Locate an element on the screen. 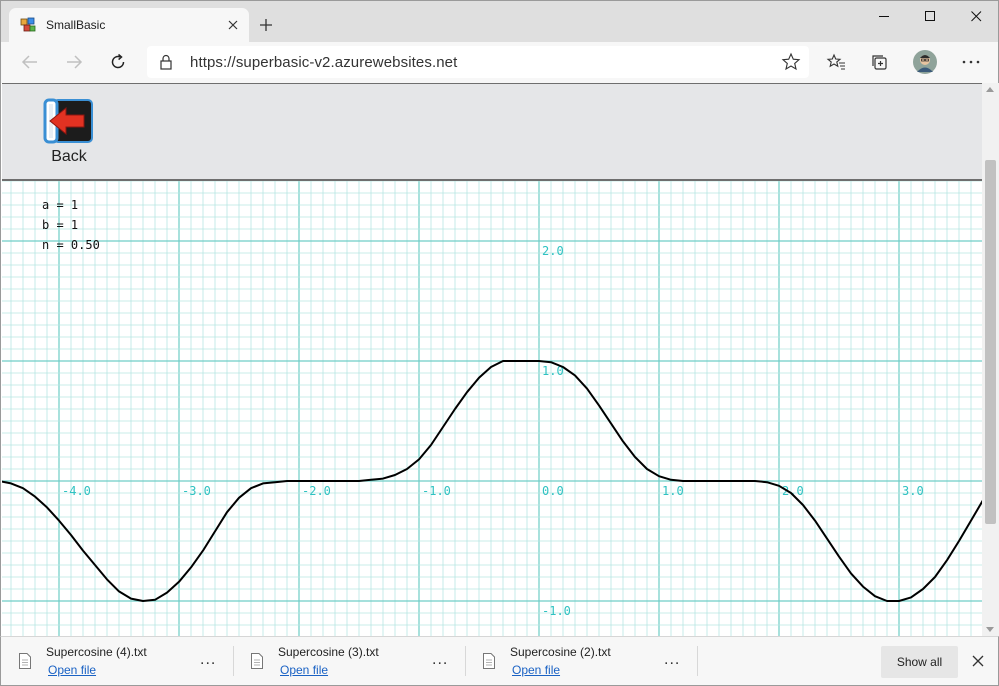 Image resolution: width=999 pixels, height=686 pixels. star-icon is located at coordinates (791, 62).